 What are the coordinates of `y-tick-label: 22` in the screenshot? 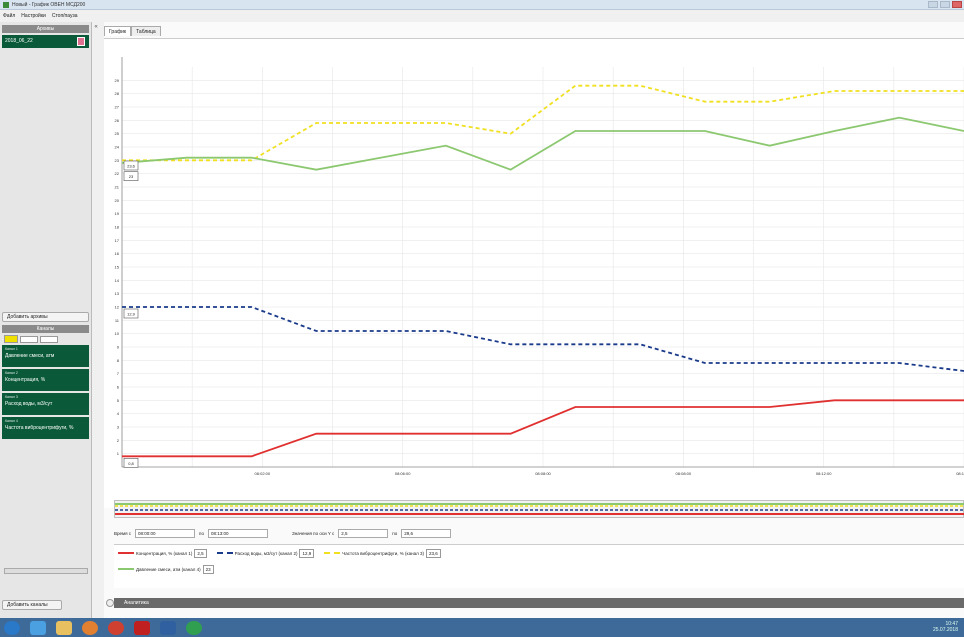 It's located at (117, 173).